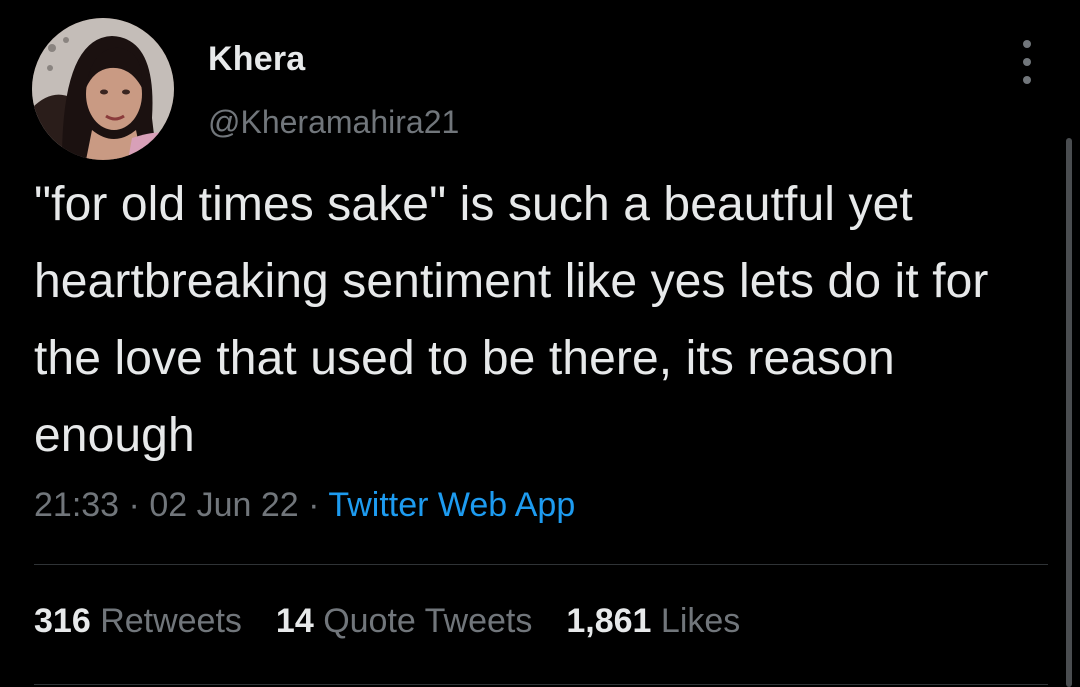  What do you see at coordinates (256, 59) in the screenshot?
I see `display-name: Khera` at bounding box center [256, 59].